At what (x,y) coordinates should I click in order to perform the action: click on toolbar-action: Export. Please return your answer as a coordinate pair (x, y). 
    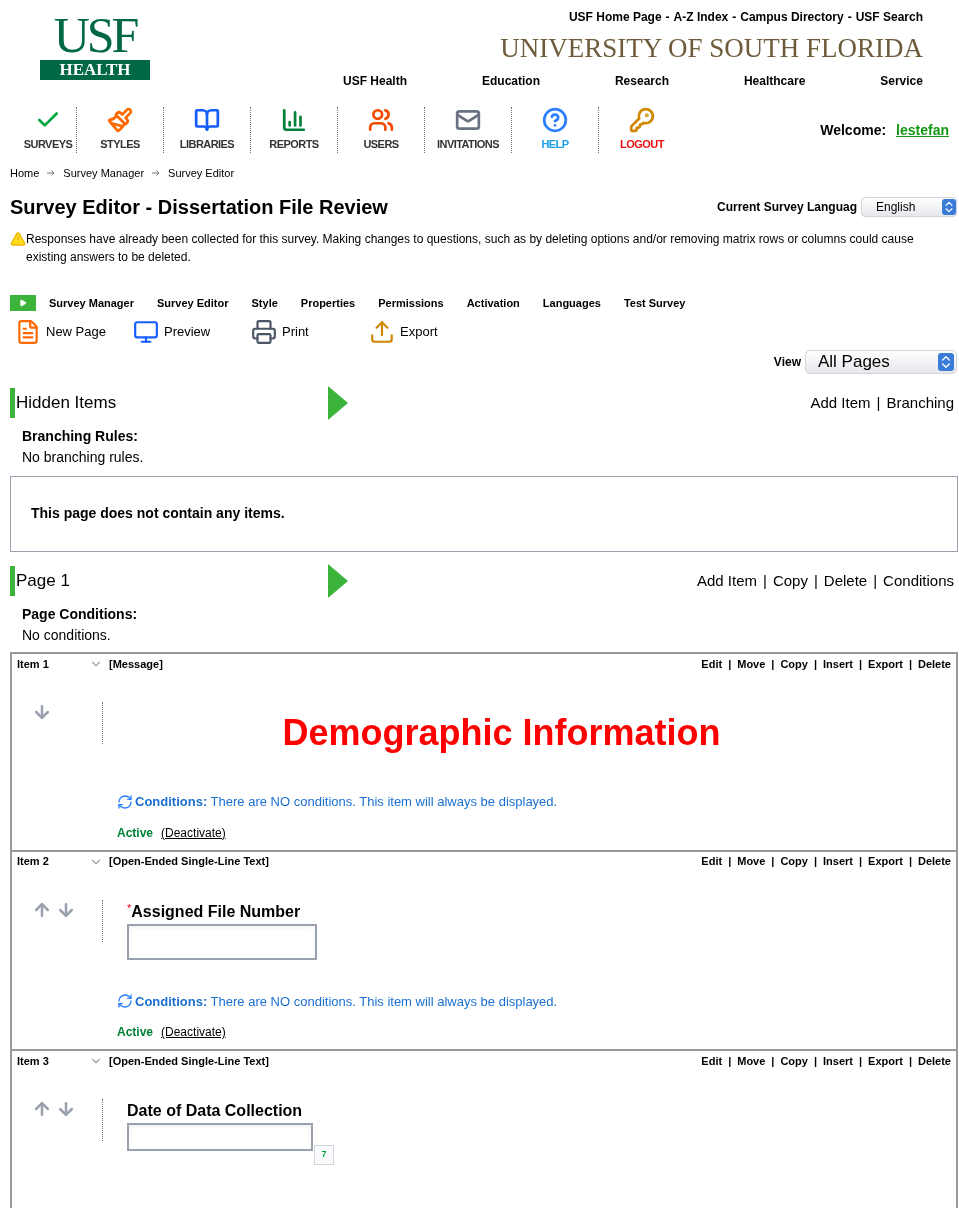
    Looking at the image, I should click on (427, 332).